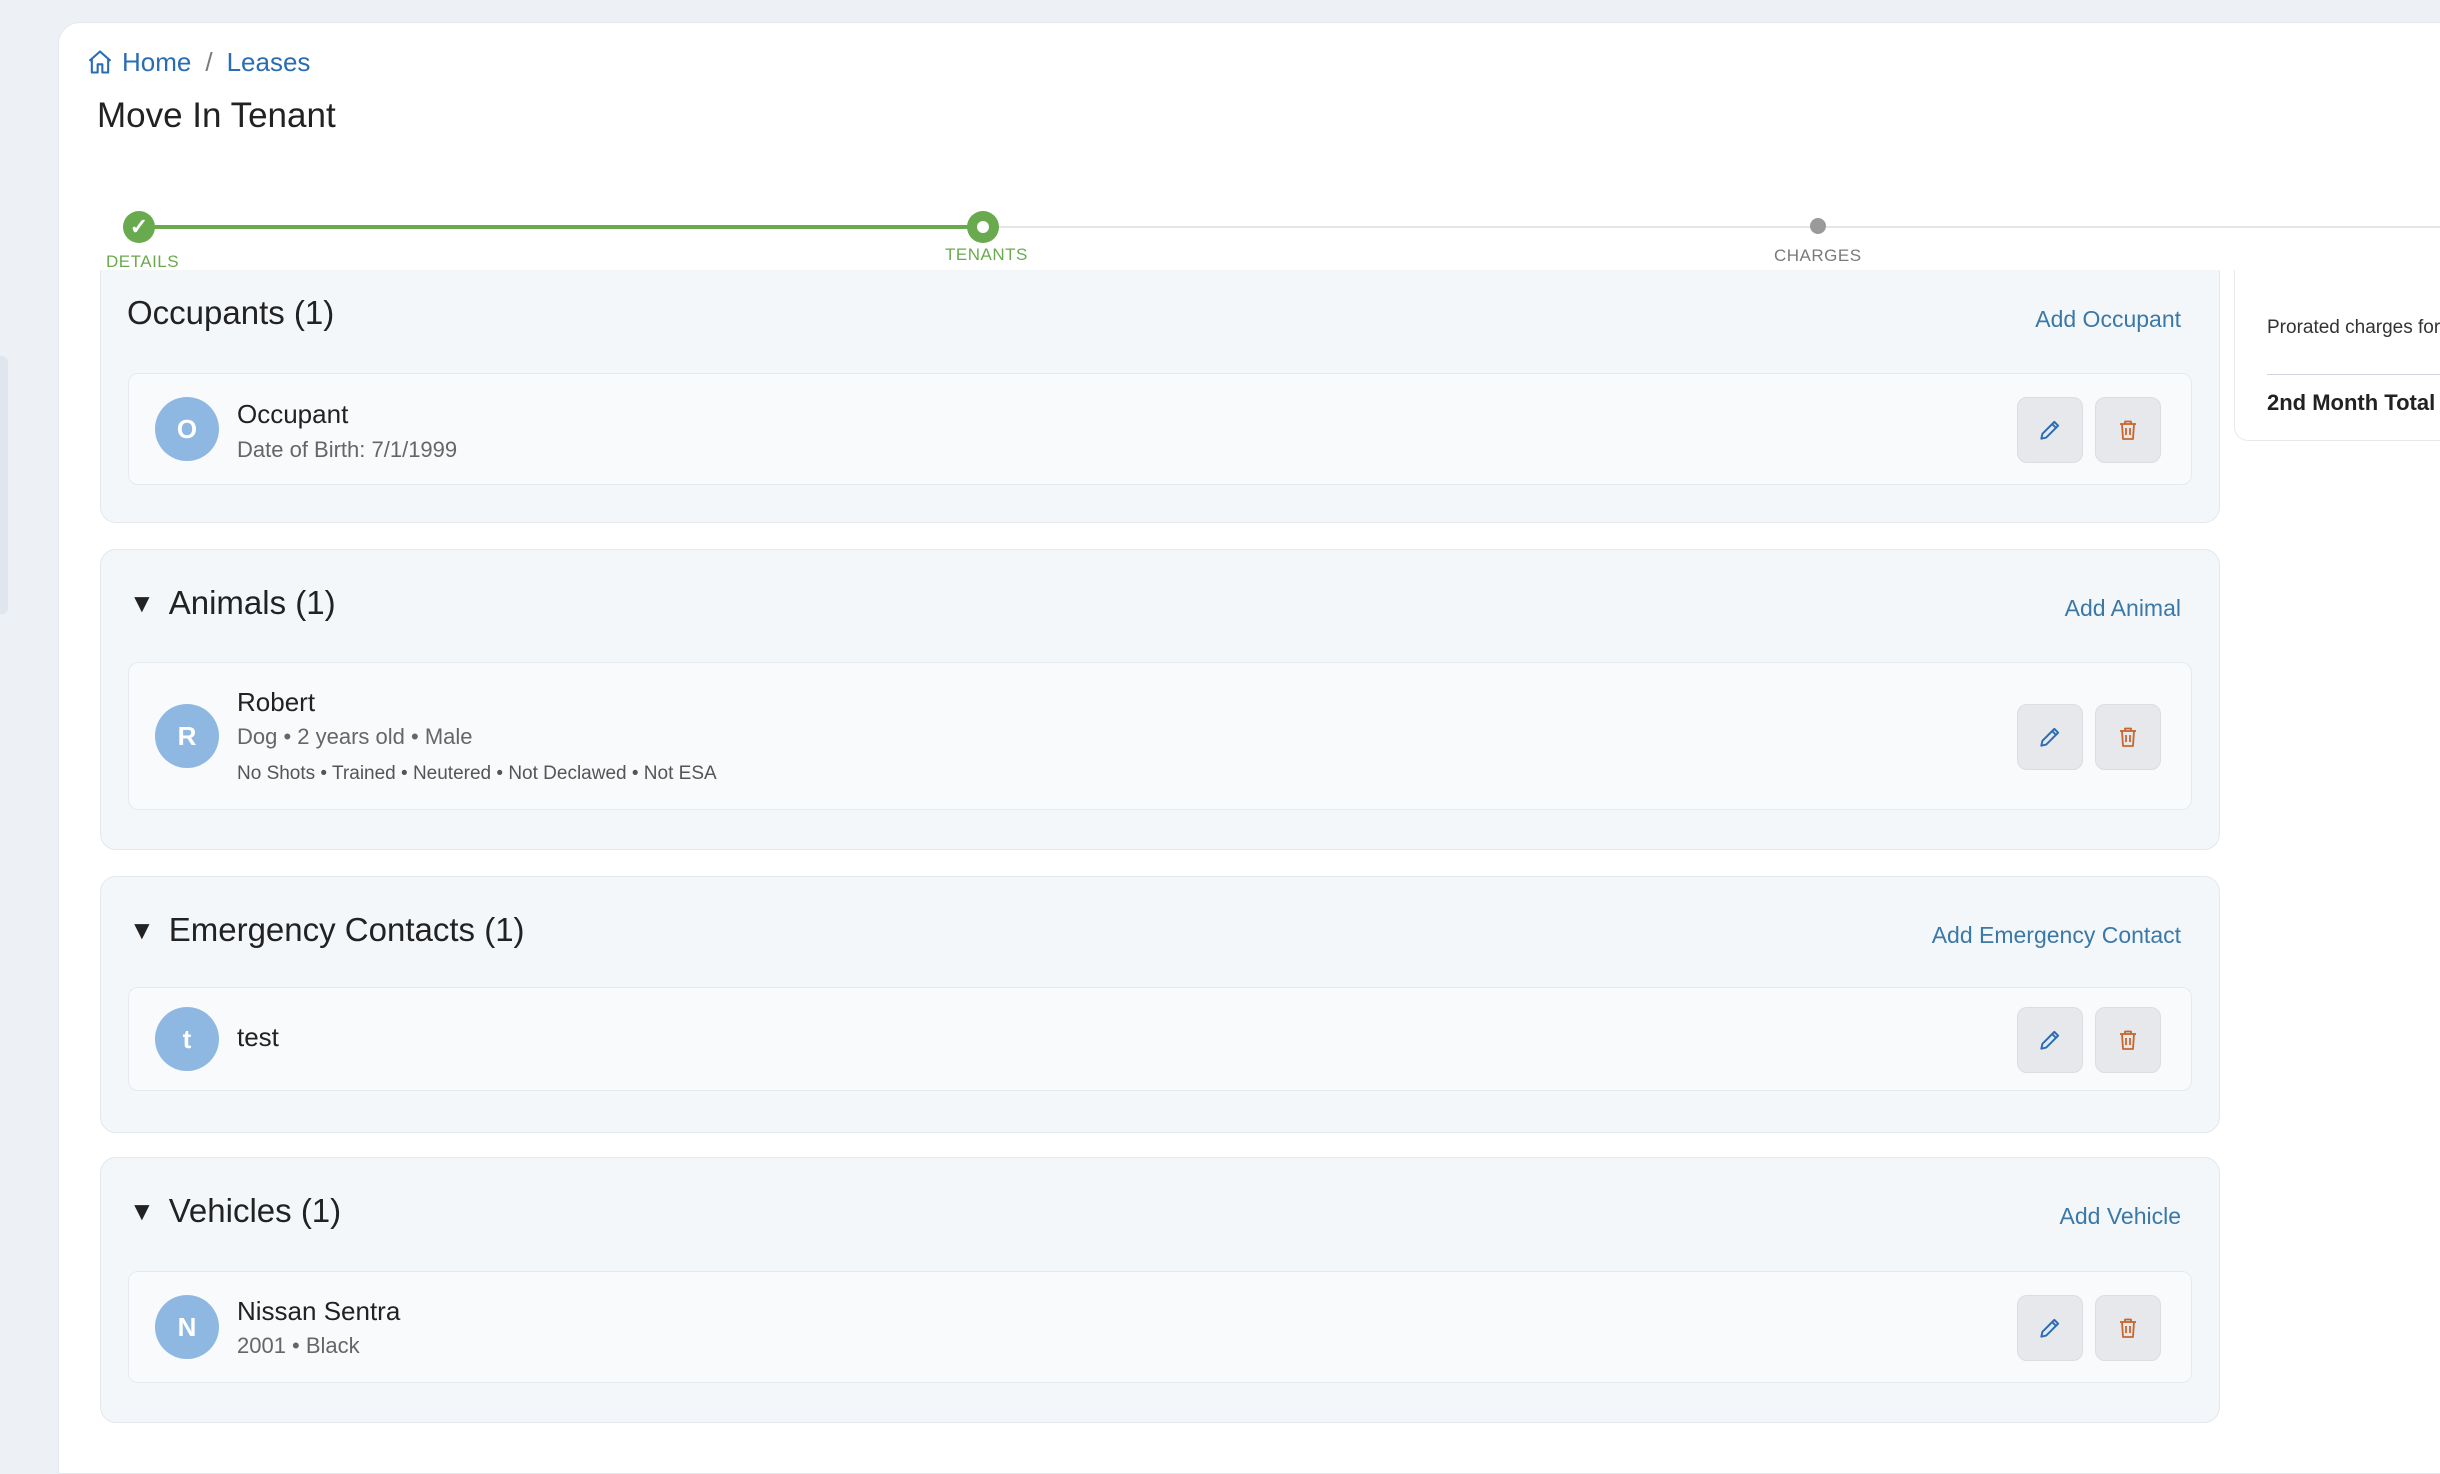 This screenshot has width=2440, height=1474. I want to click on add-occupant-button: Add Occupant, so click(2108, 319).